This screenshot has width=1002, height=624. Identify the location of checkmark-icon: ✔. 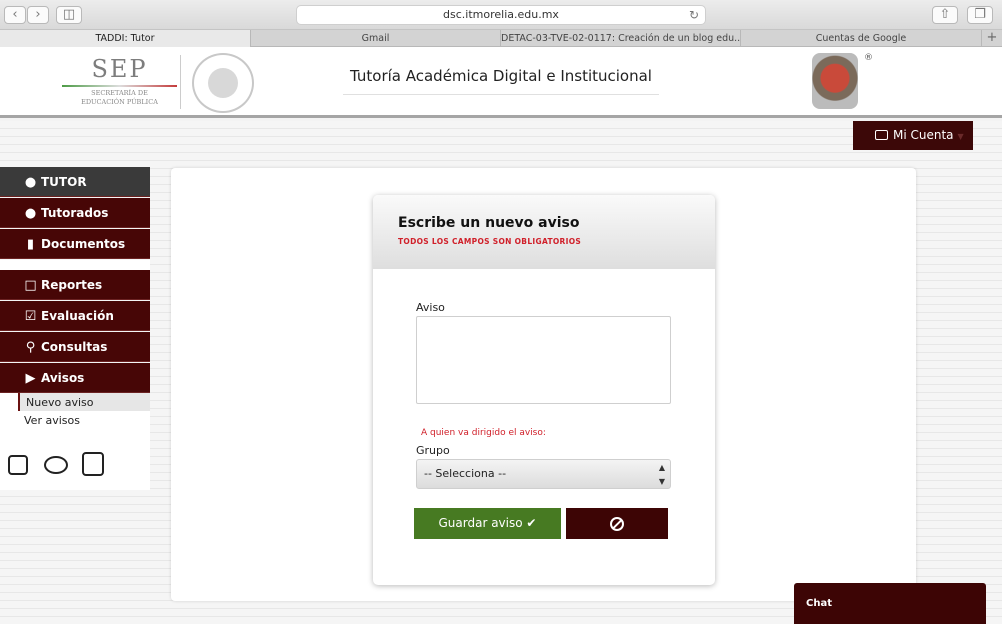
(531, 523).